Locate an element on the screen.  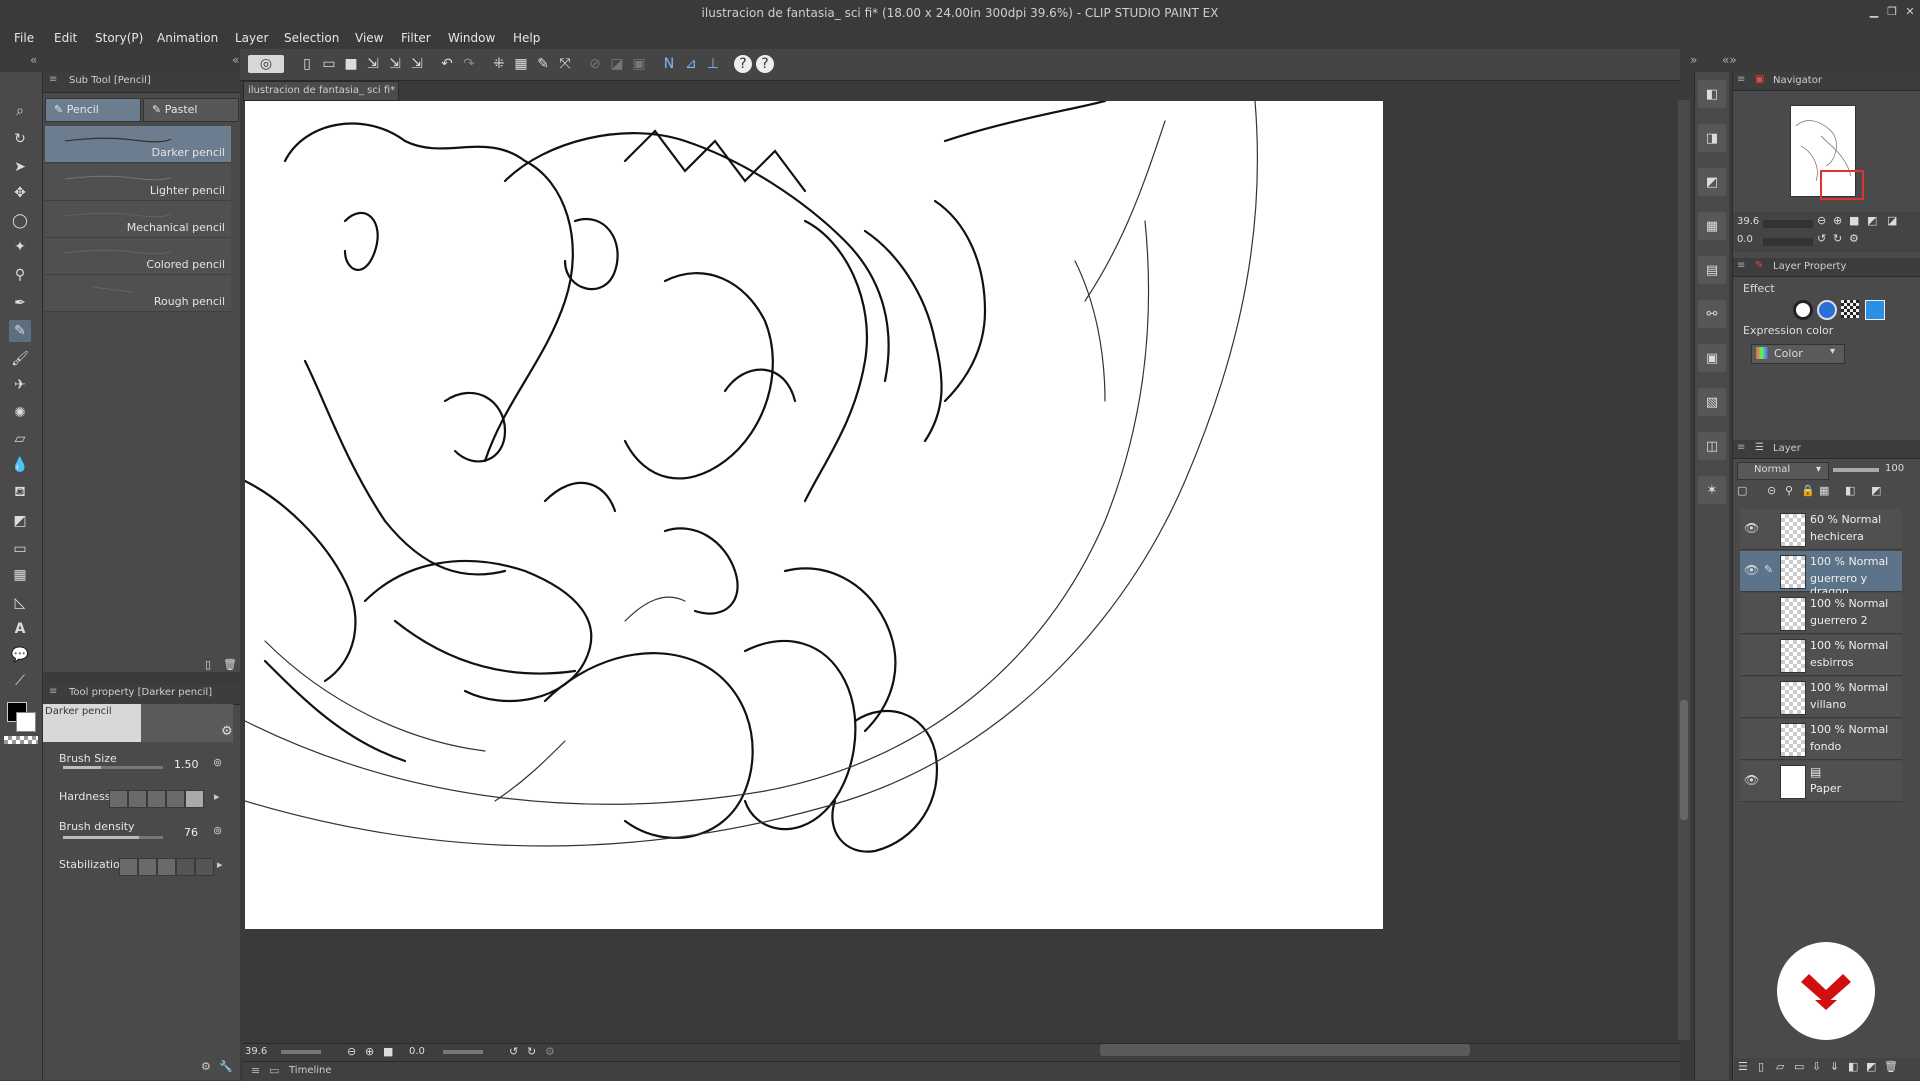
layer-row: 👁 ▤ Paper is located at coordinates (1821, 781).